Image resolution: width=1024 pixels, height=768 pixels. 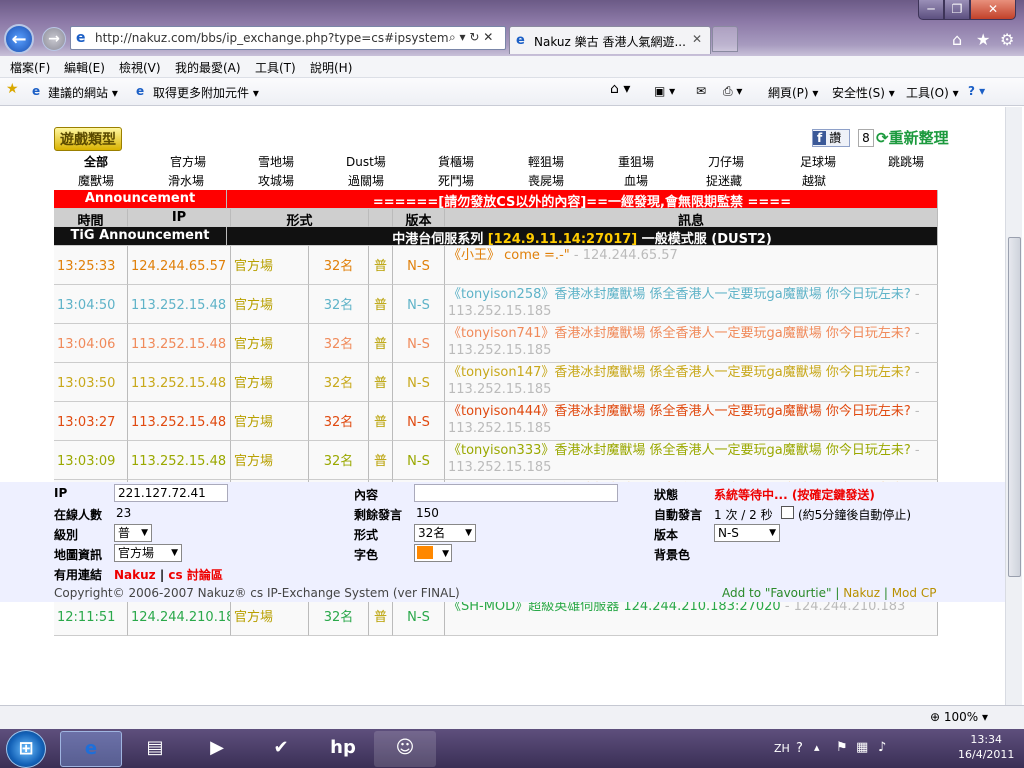 I want to click on category-link: 足球場, so click(x=818, y=161).